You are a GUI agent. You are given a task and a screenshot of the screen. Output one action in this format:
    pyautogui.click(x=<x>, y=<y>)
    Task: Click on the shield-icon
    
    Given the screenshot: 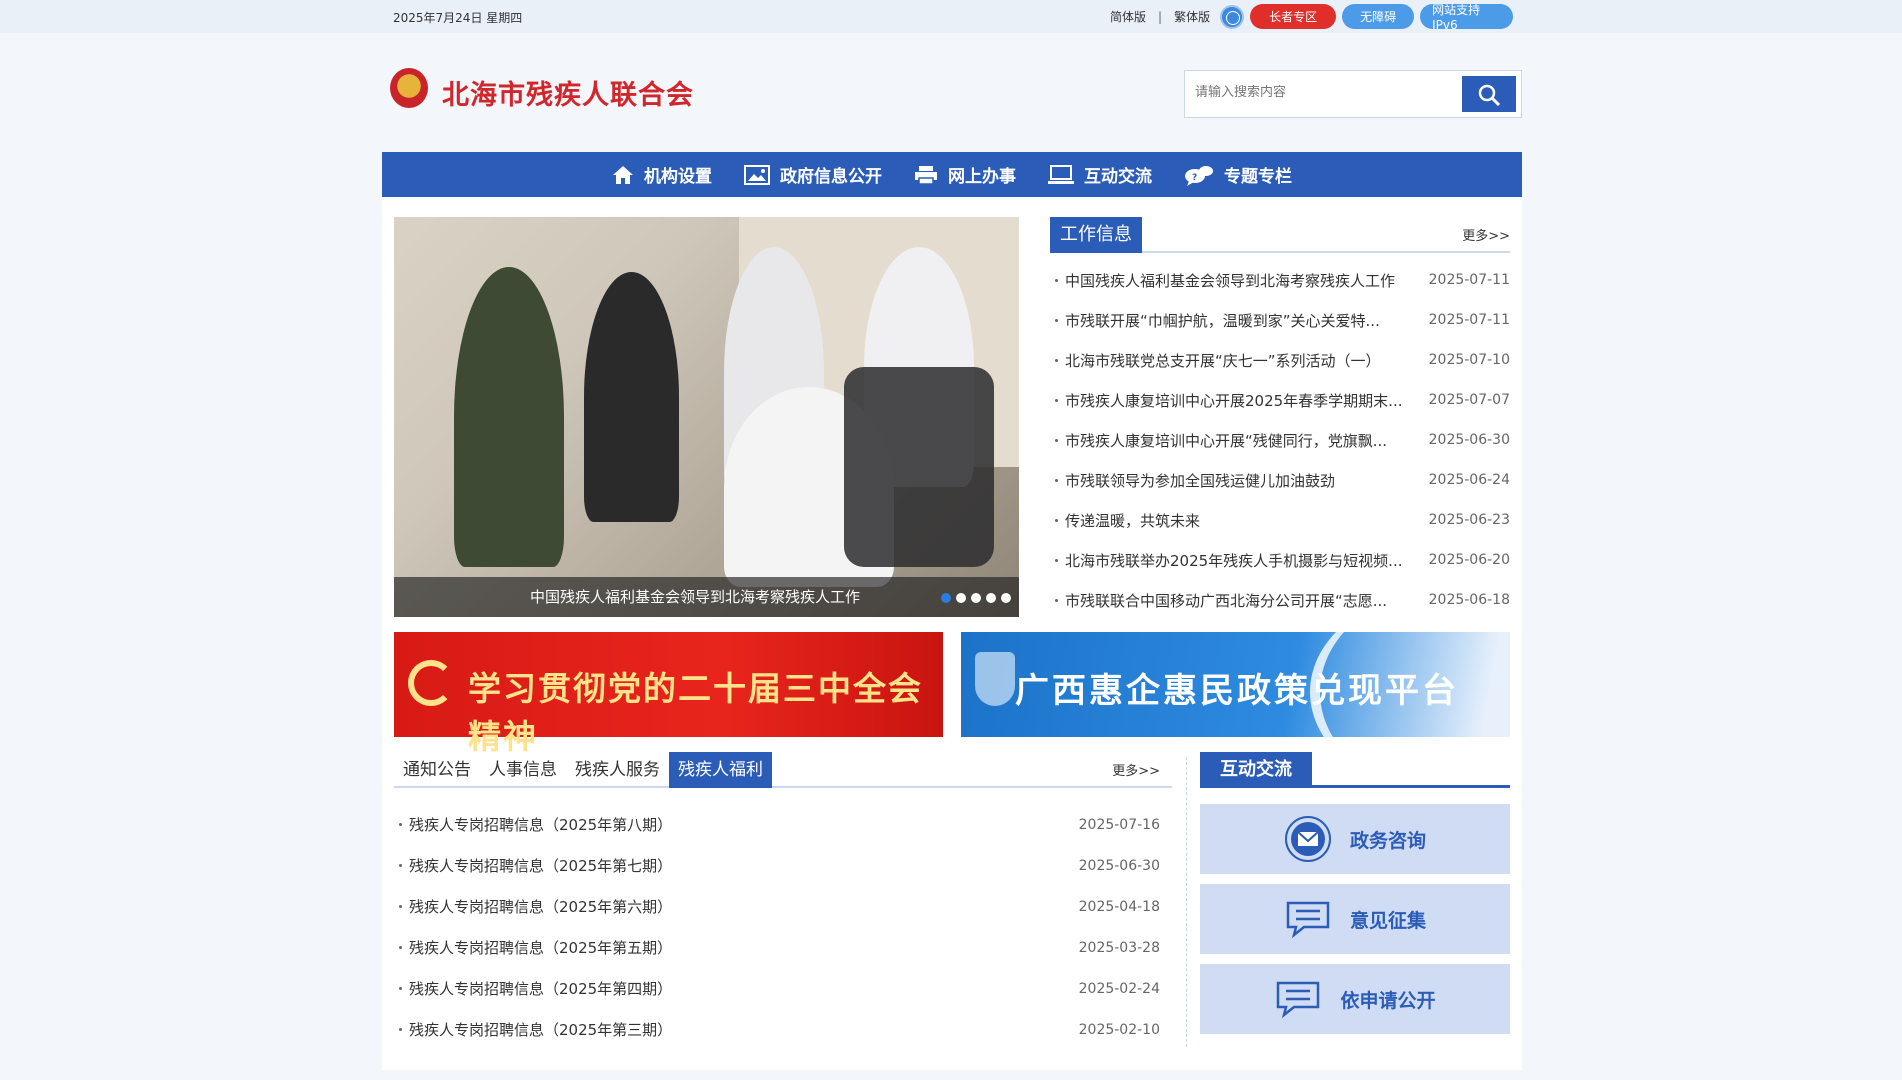 What is the action you would take?
    pyautogui.click(x=995, y=679)
    